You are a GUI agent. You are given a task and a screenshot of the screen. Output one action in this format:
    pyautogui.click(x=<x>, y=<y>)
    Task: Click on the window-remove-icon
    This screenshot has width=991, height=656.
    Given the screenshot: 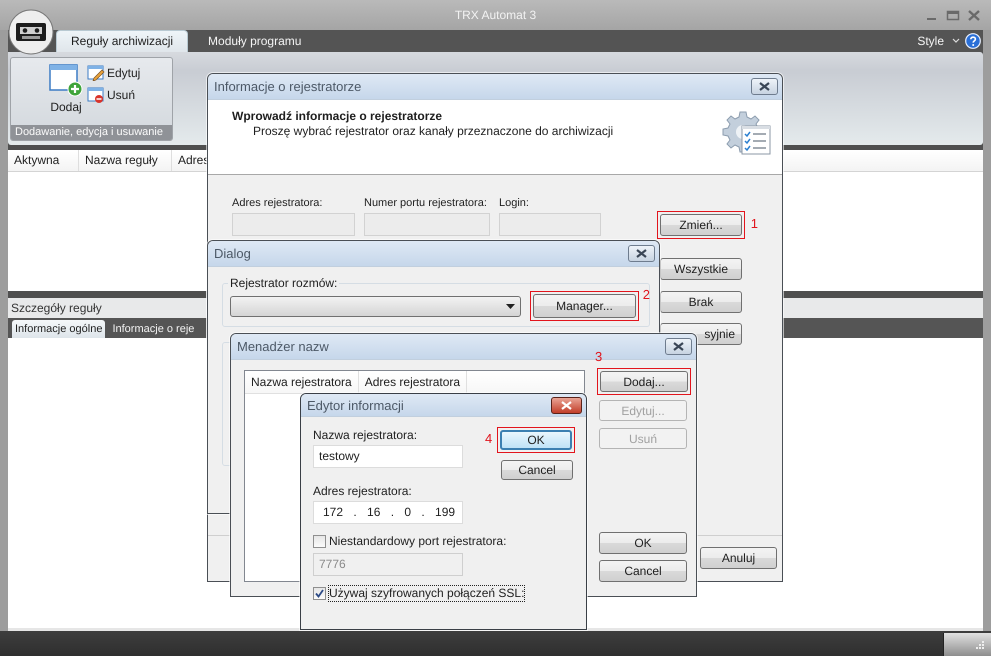 What is the action you would take?
    pyautogui.click(x=96, y=94)
    